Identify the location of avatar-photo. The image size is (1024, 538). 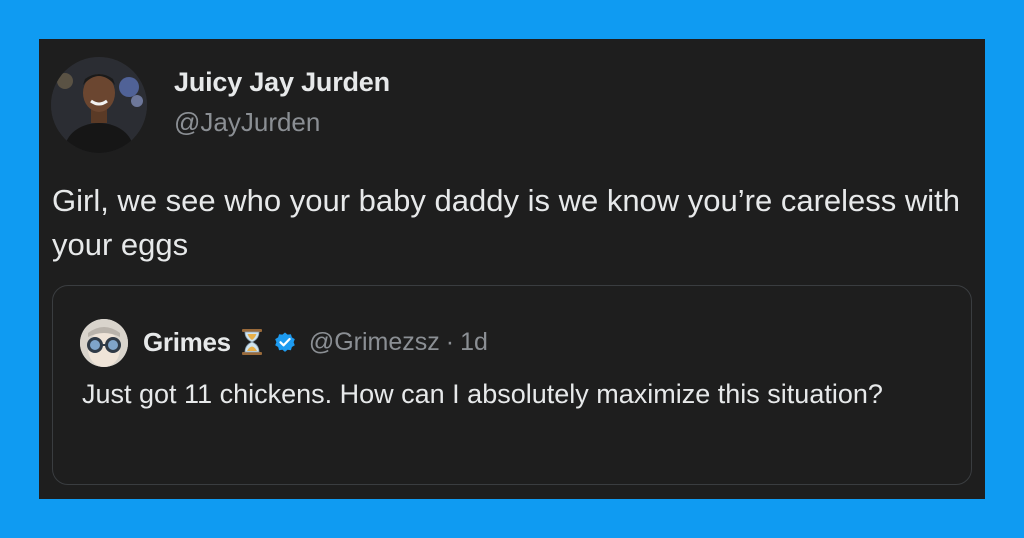
(99, 105).